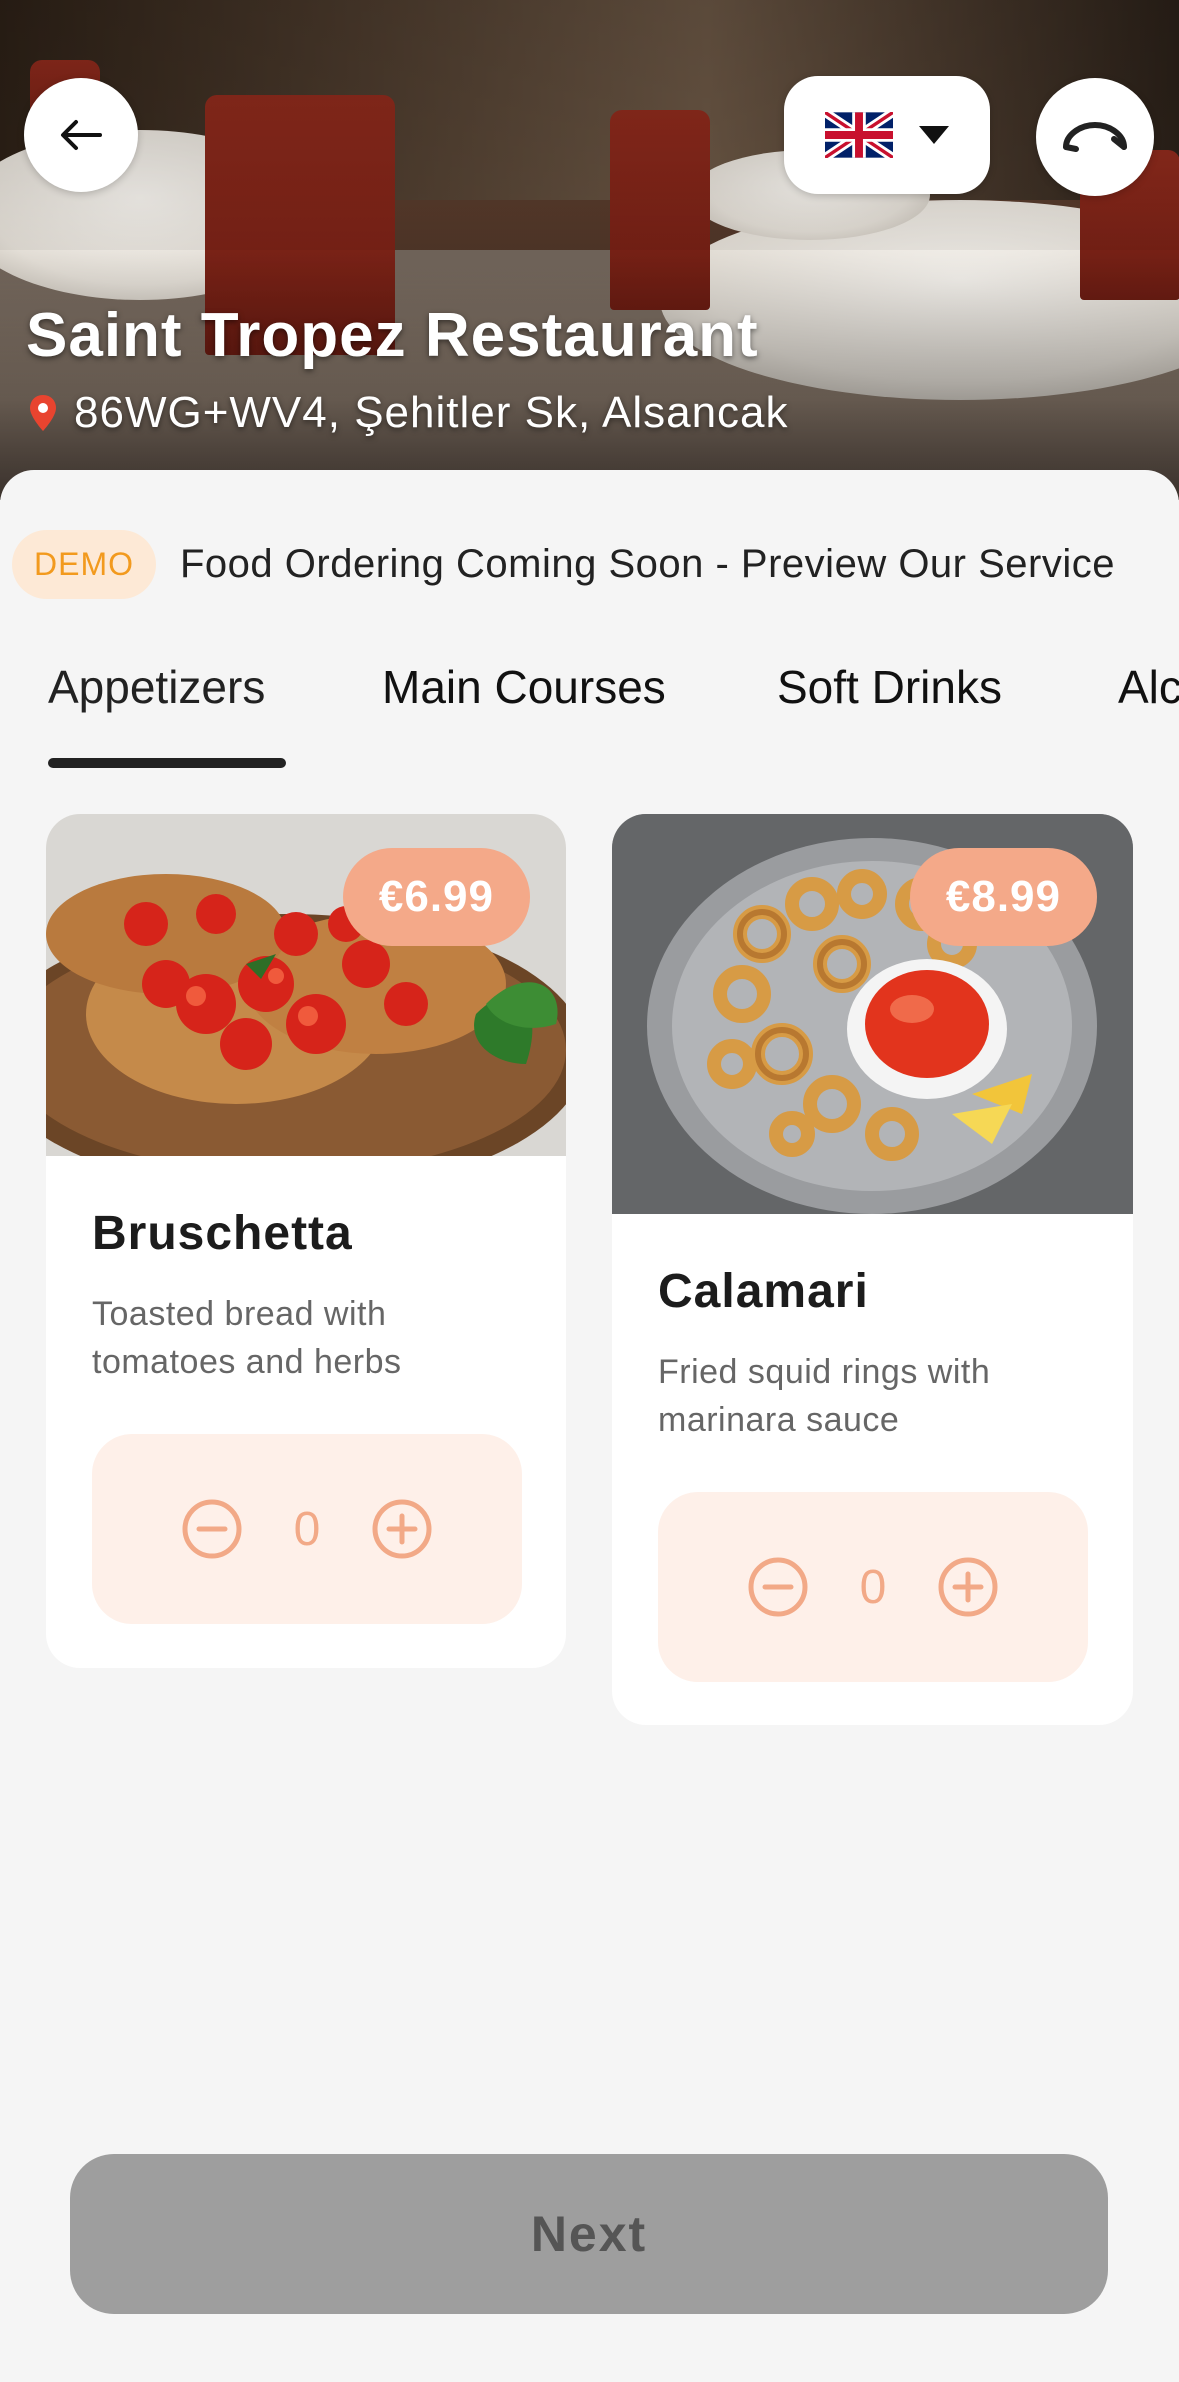  Describe the element at coordinates (859, 135) in the screenshot. I see `uk-flag-icon` at that location.